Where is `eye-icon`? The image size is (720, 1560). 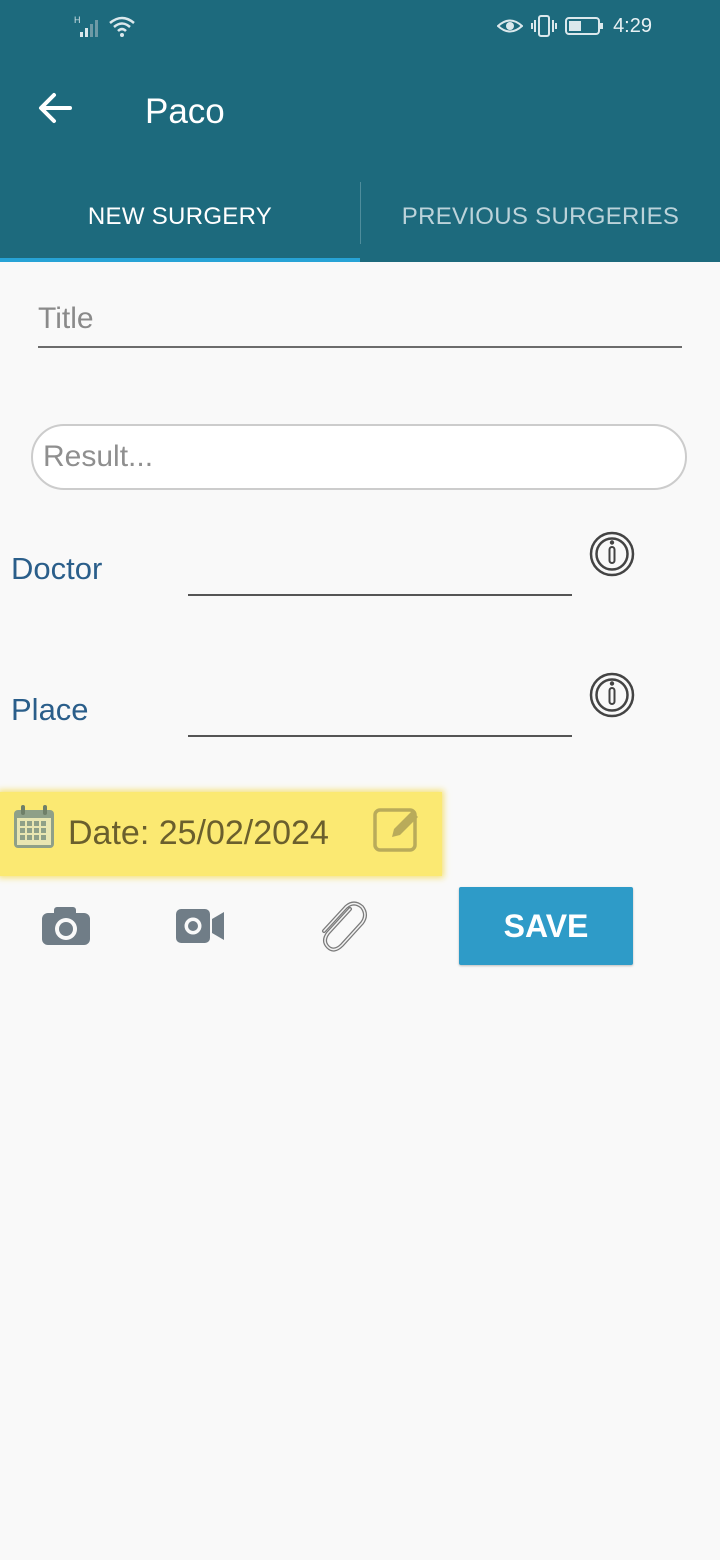 eye-icon is located at coordinates (510, 26).